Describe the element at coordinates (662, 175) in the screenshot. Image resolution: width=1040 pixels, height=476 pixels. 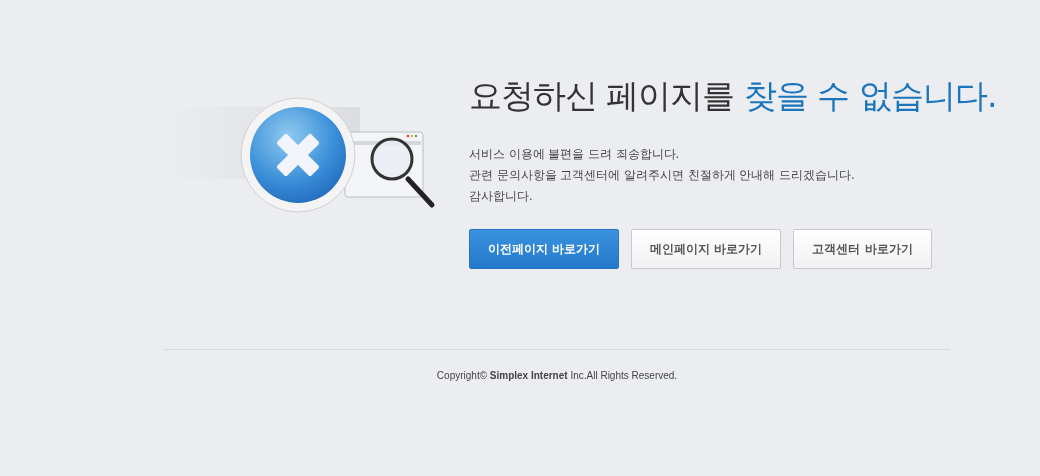
I see `message-text: 관련 문의사항을 고객센터에 알려주시면 친절하게 안내해 드리겠습니다.` at that location.